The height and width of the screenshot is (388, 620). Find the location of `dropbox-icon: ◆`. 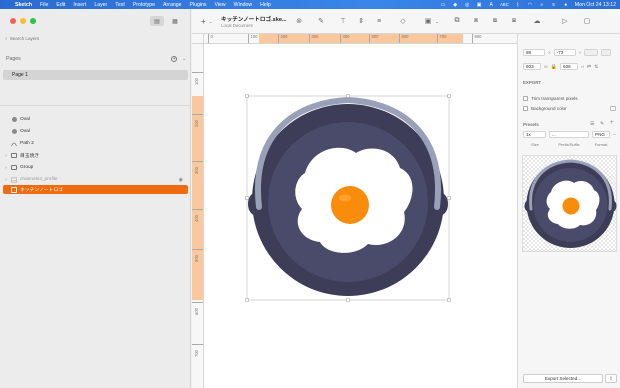

dropbox-icon: ◆ is located at coordinates (455, 5).